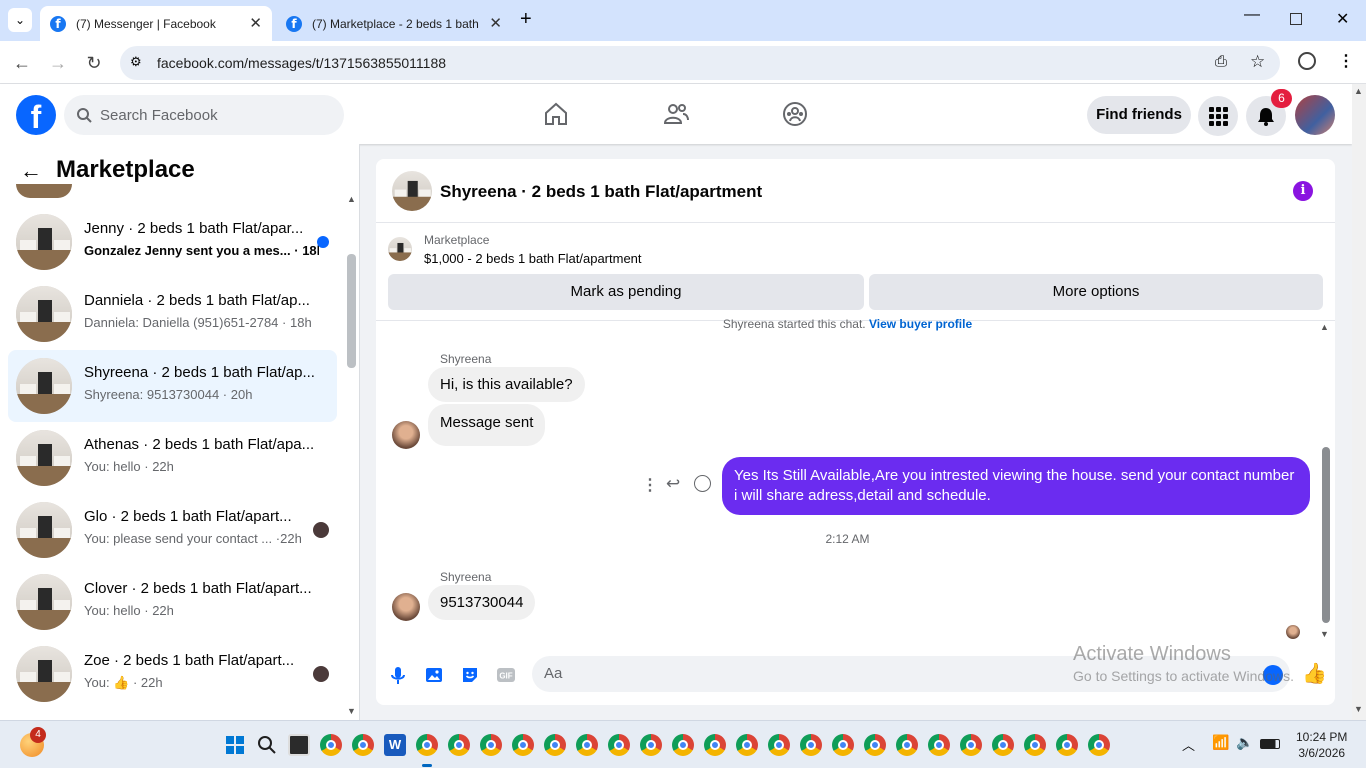 Image resolution: width=1366 pixels, height=768 pixels. I want to click on find-friends-button: Find friends, so click(1139, 115).